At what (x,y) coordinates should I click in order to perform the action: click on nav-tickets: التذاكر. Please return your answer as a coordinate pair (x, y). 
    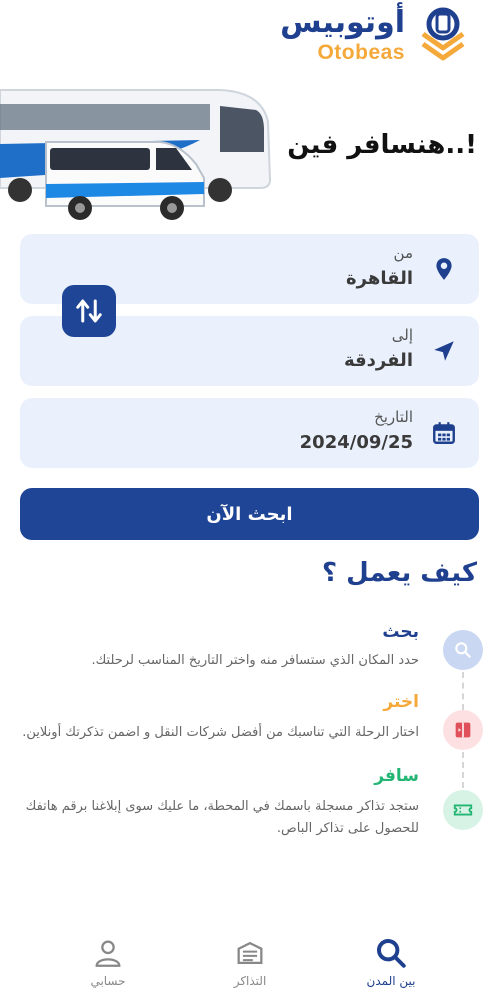
    Looking at the image, I should click on (250, 962).